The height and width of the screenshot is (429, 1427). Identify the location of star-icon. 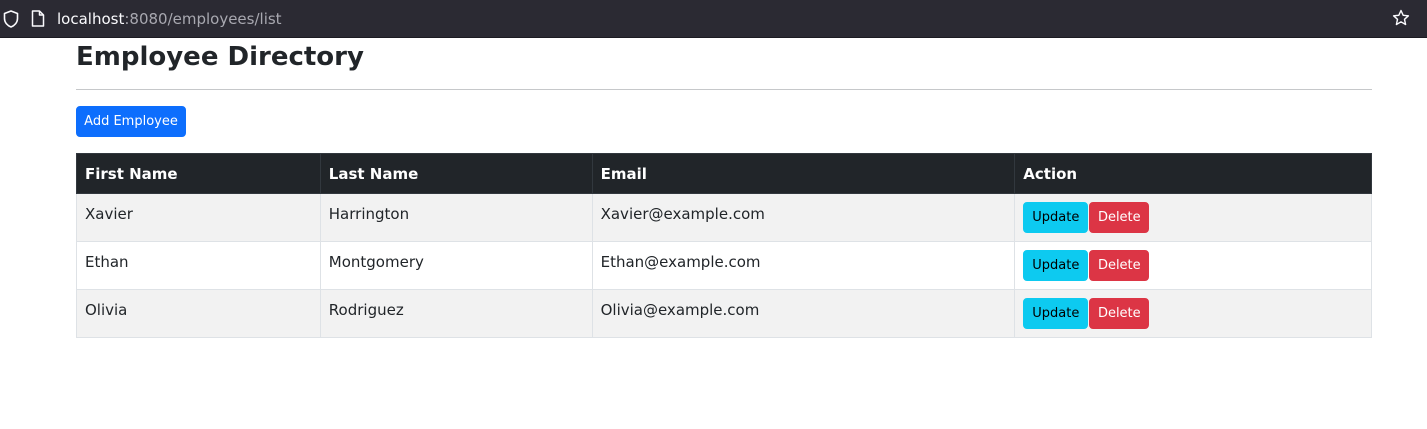
(1401, 18).